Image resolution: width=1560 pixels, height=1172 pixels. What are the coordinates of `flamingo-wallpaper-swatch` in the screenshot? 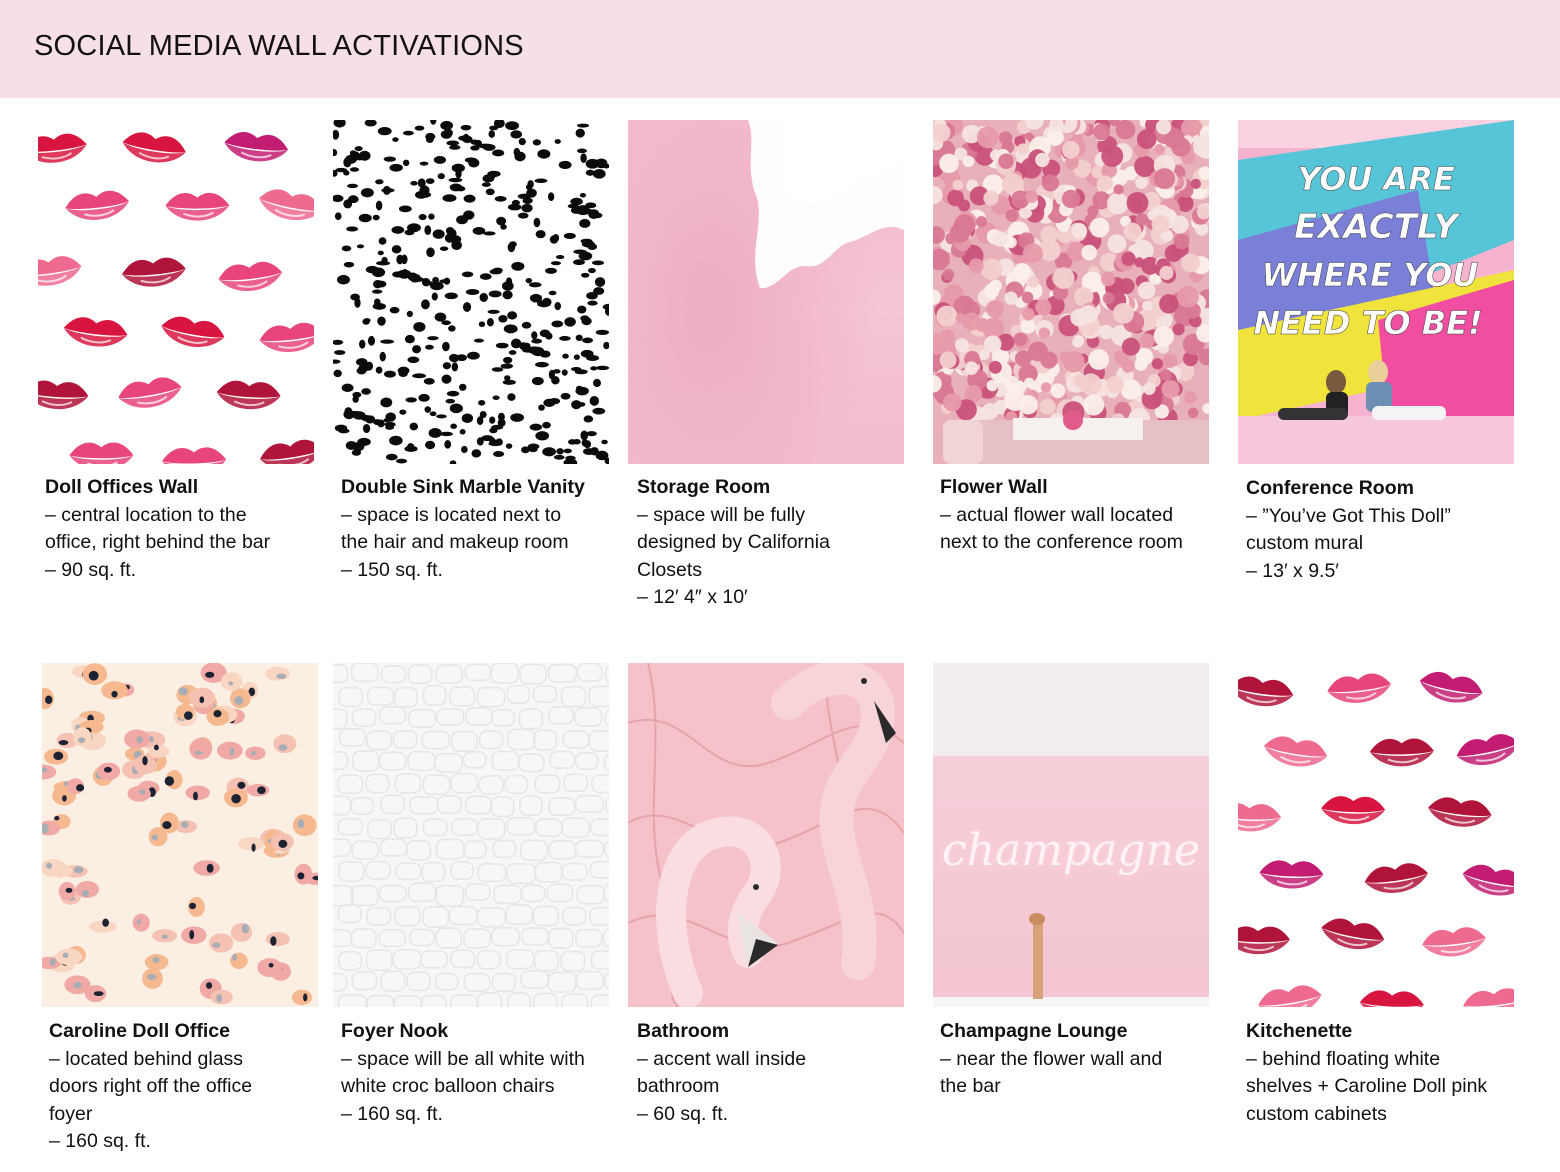 It's located at (766, 835).